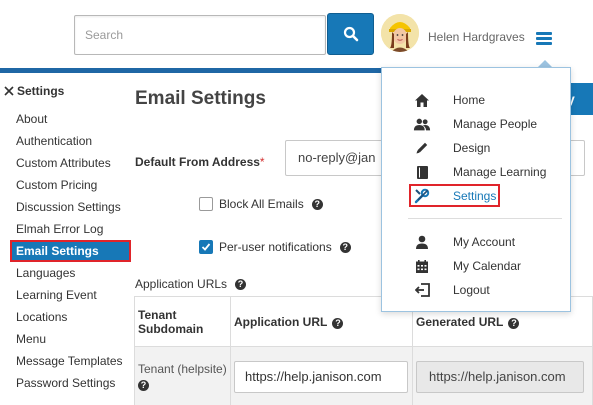 The height and width of the screenshot is (405, 593). I want to click on sidebar-item-locations: Locations, so click(69, 320).